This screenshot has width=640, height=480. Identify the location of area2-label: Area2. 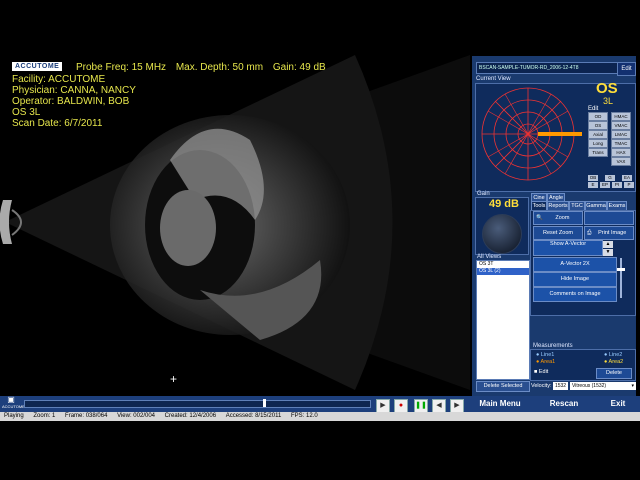
(616, 362).